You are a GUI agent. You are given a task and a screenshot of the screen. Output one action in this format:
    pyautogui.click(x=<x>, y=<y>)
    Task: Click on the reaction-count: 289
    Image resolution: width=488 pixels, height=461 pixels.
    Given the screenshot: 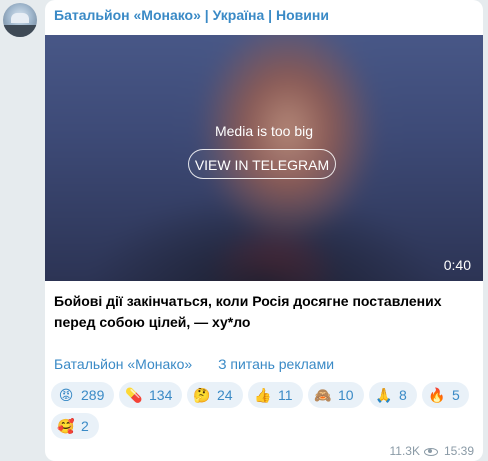 What is the action you would take?
    pyautogui.click(x=93, y=395)
    